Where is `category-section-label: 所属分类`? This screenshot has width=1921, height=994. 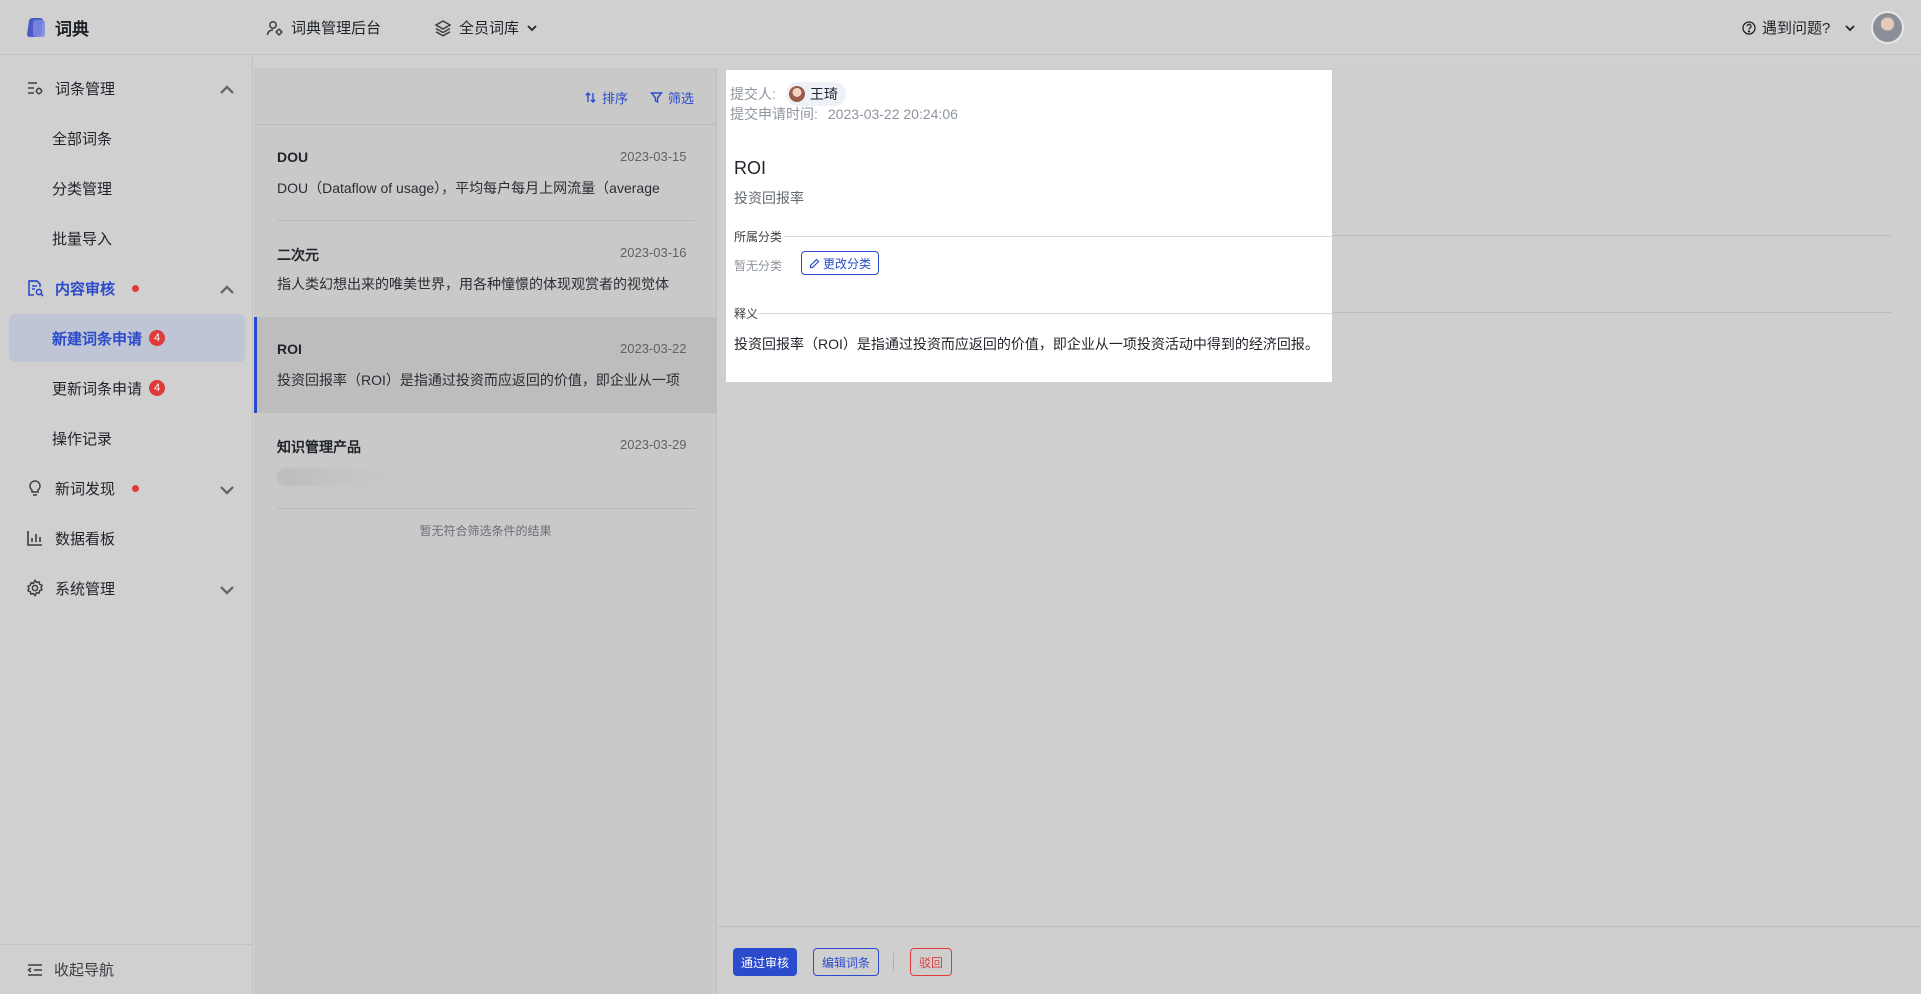
category-section-label: 所属分类 is located at coordinates (758, 236).